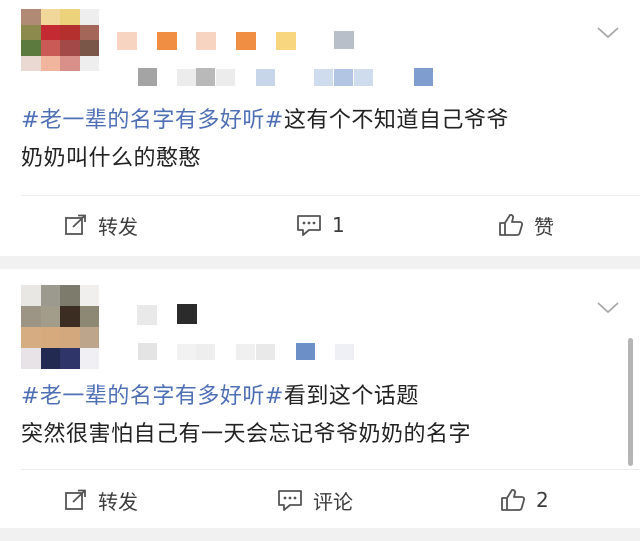  I want to click on comment-button: 1, so click(320, 225).